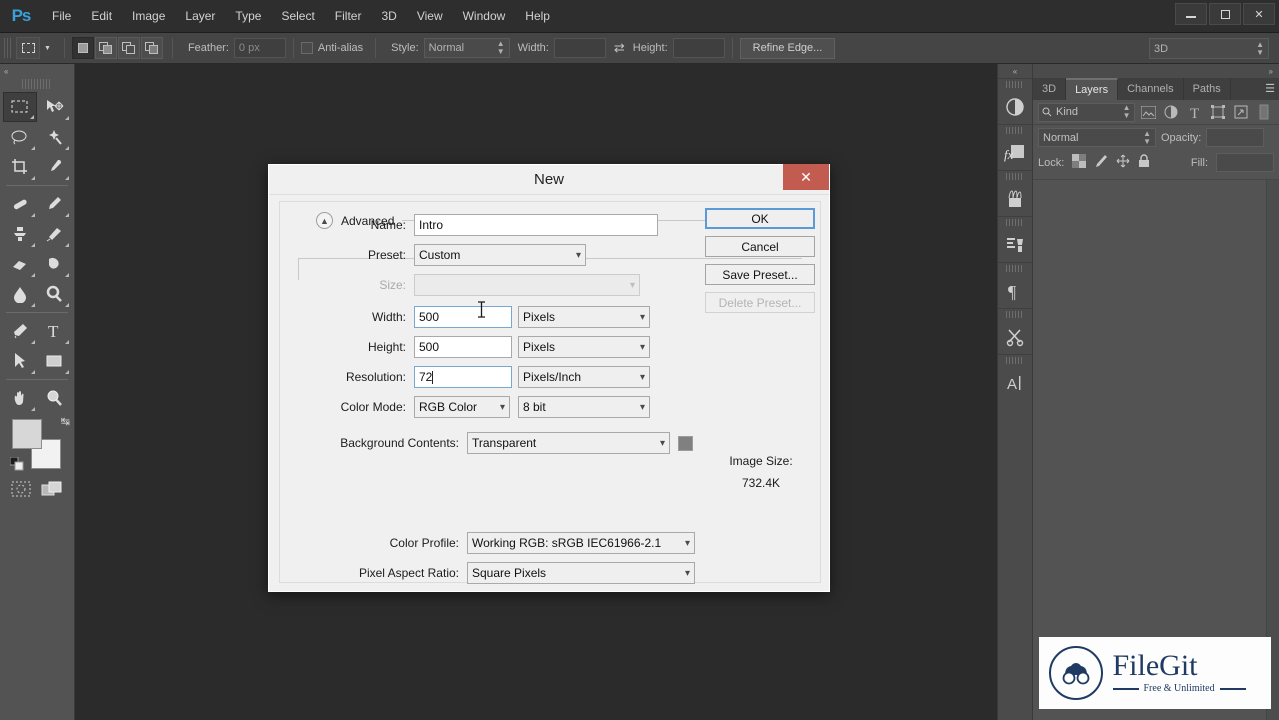 The height and width of the screenshot is (720, 1279). What do you see at coordinates (54, 398) in the screenshot?
I see `zoom-tool` at bounding box center [54, 398].